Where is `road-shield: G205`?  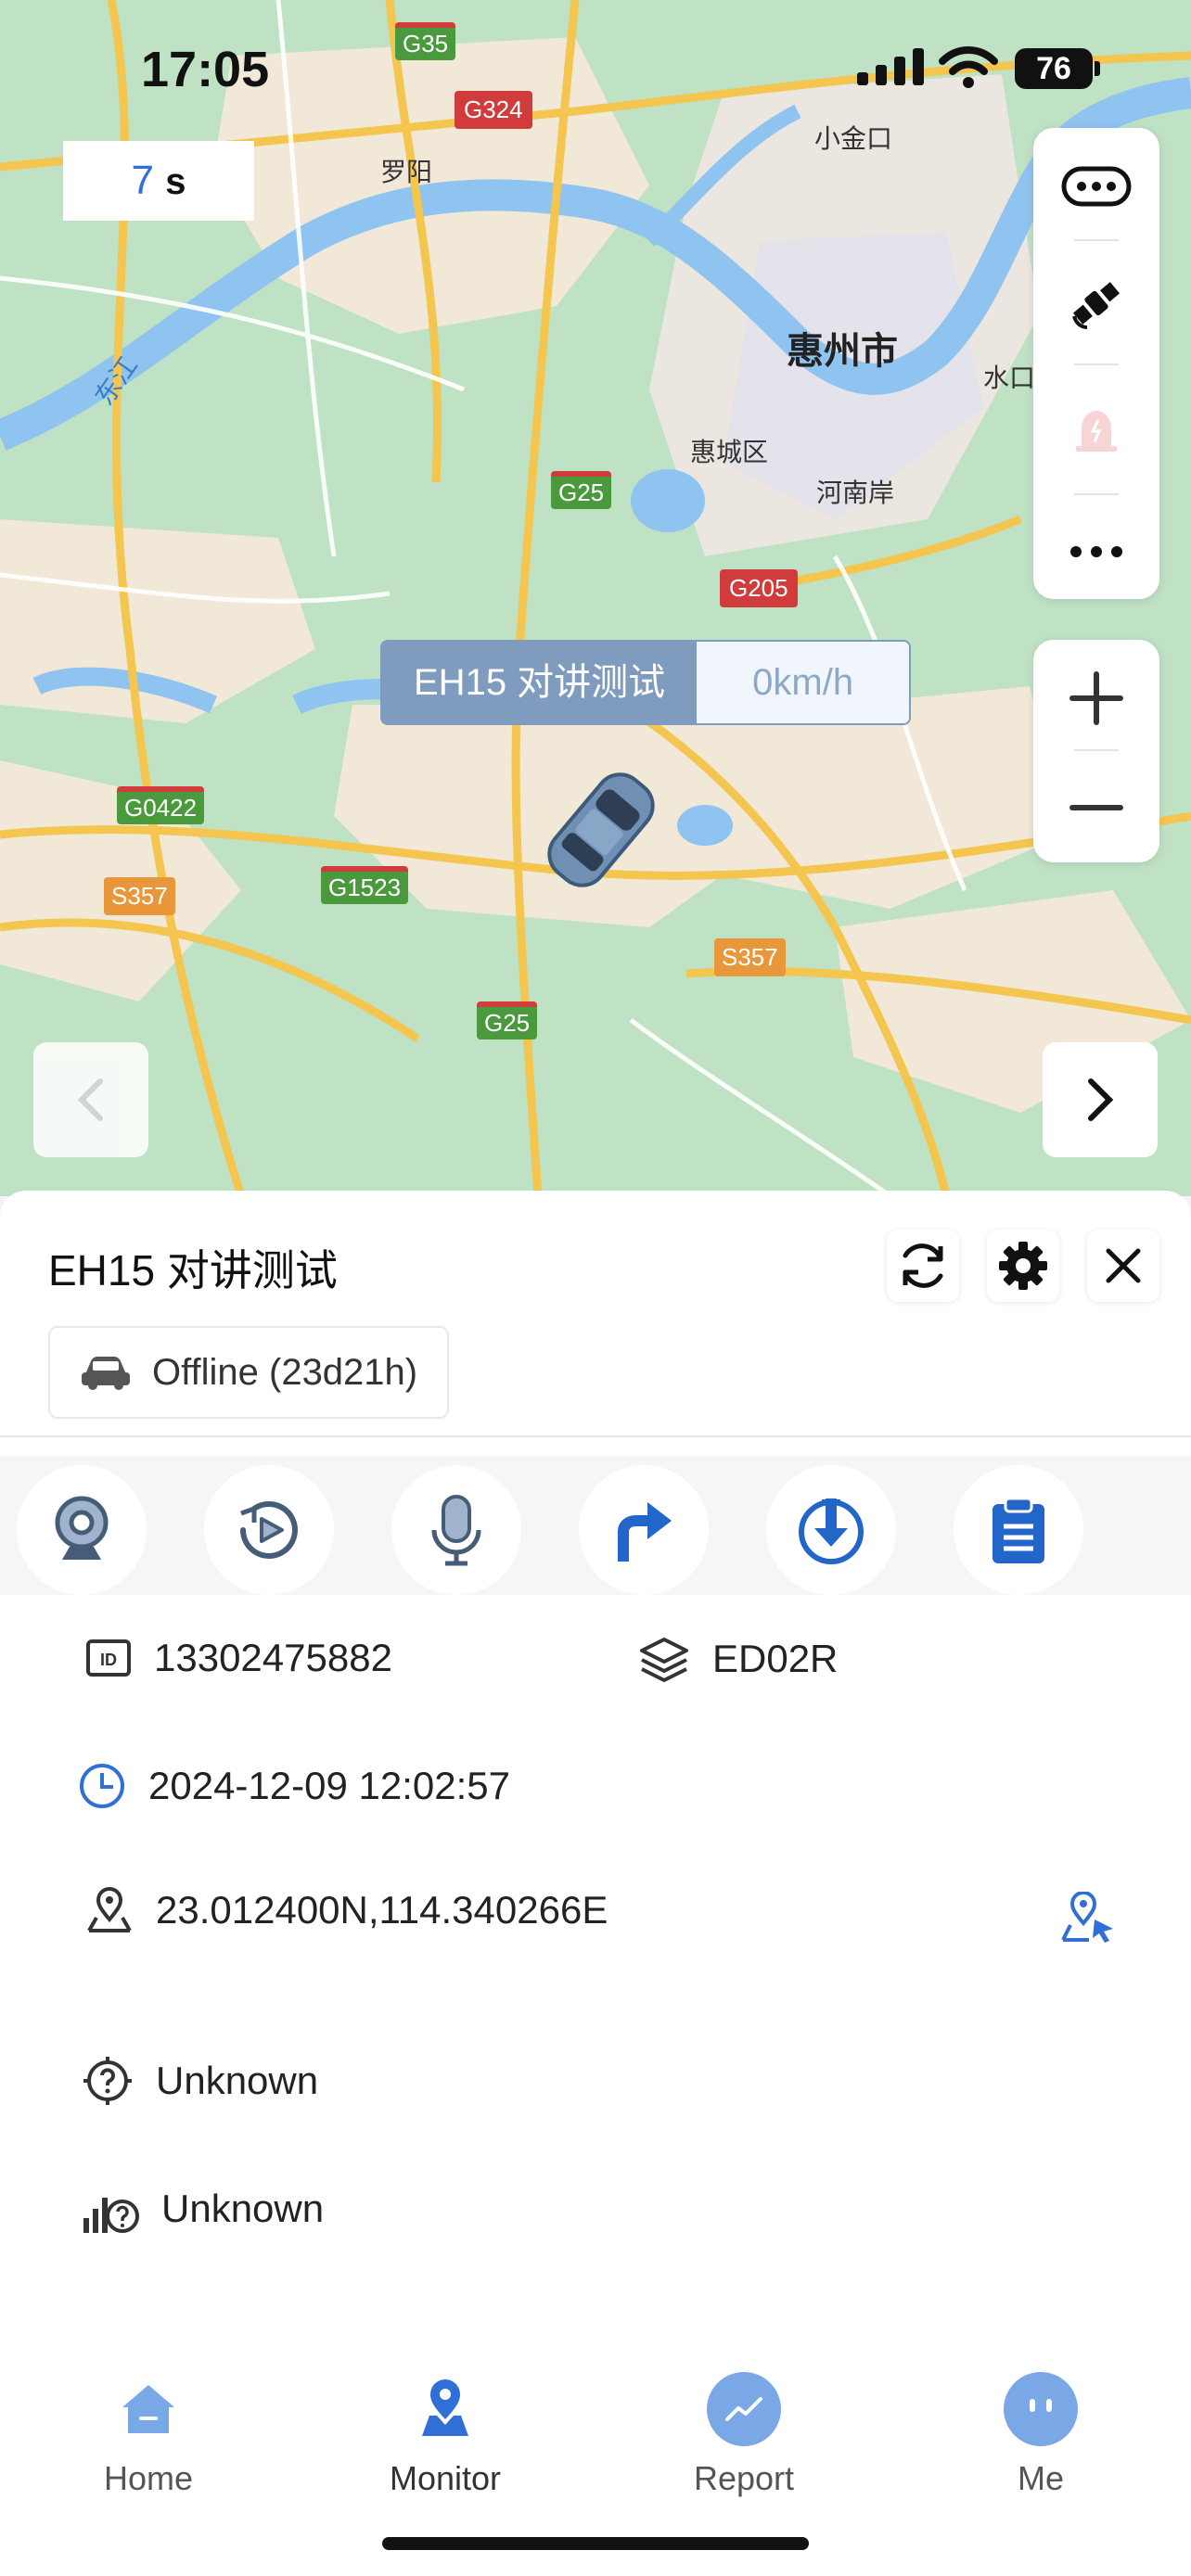 road-shield: G205 is located at coordinates (759, 588).